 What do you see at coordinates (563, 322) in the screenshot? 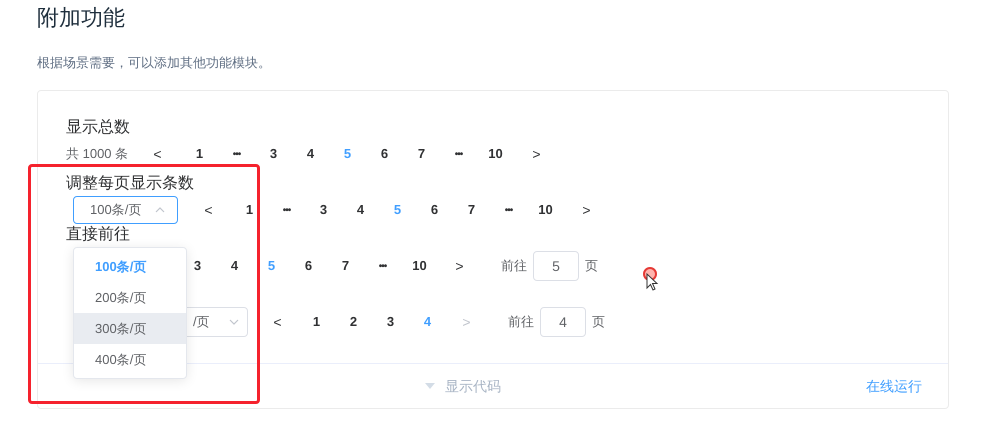
I see `page-input: 4` at bounding box center [563, 322].